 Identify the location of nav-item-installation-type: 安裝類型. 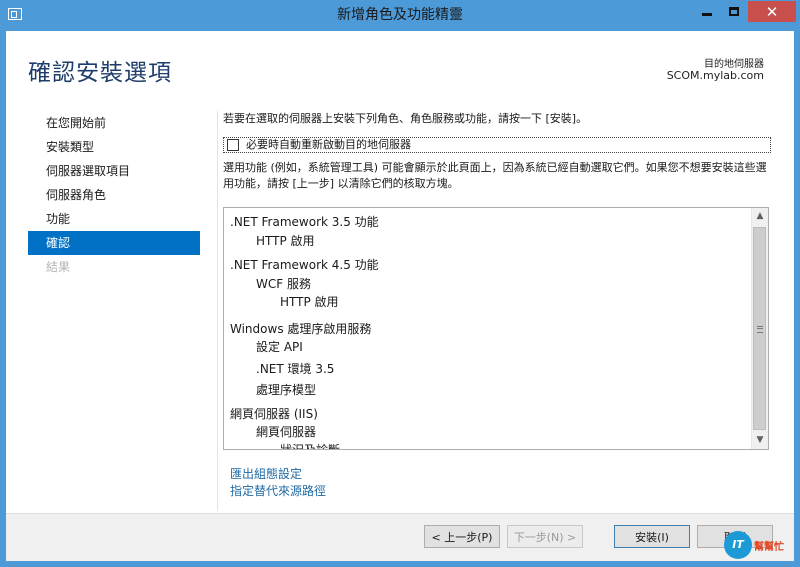
(114, 147).